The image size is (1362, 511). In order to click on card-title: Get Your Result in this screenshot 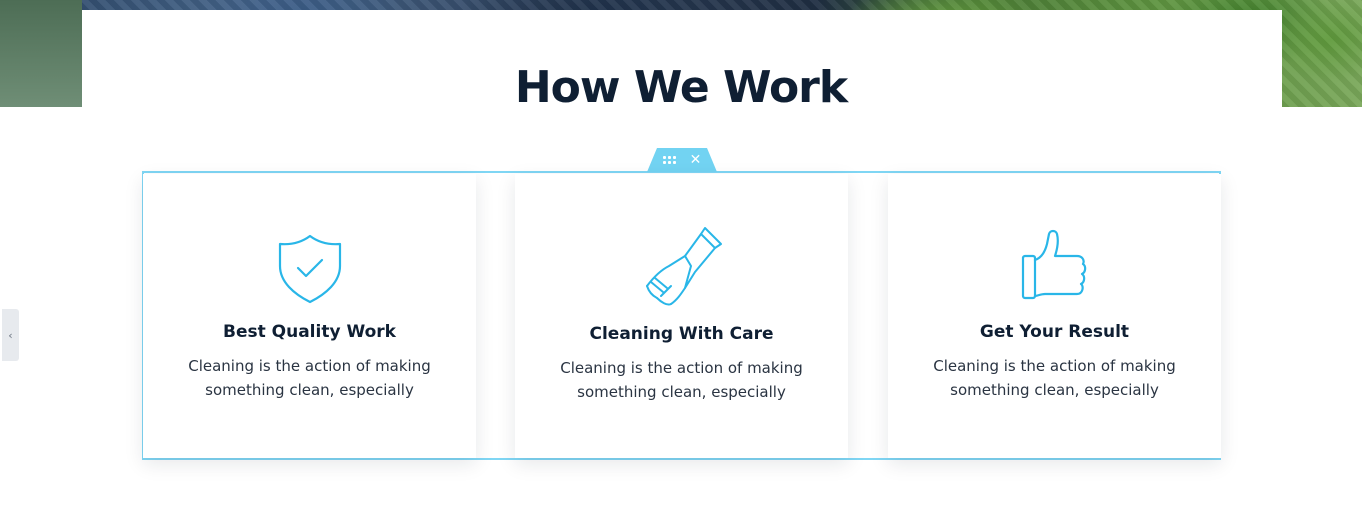, I will do `click(1054, 332)`.